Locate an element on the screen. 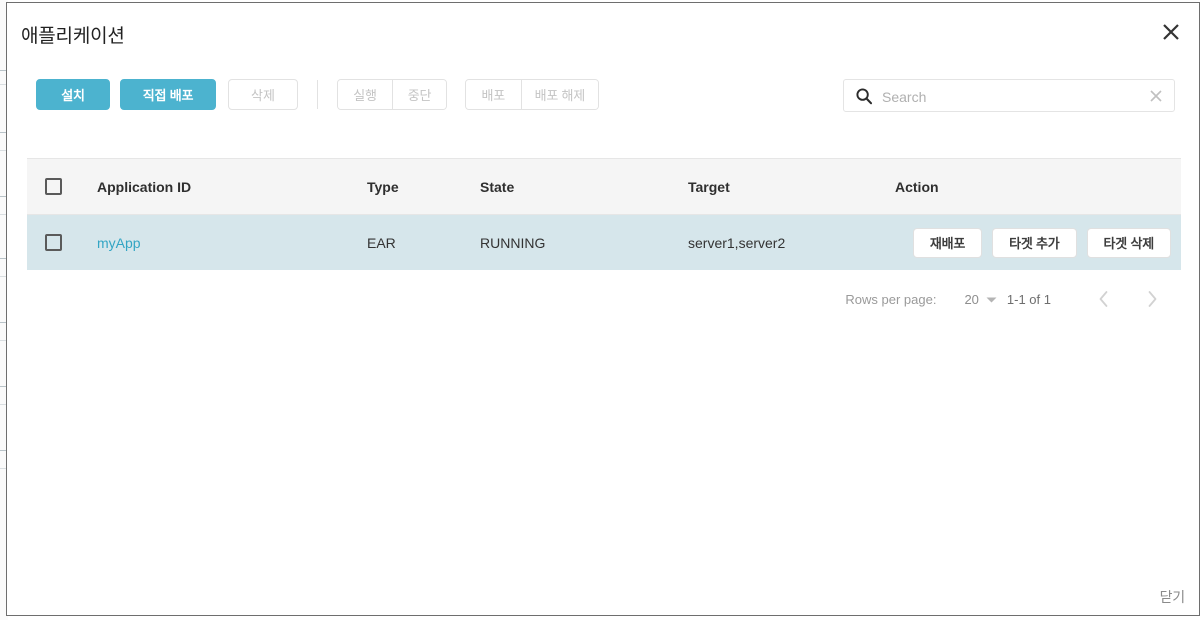 The image size is (1204, 620). rows-per-page-value: 20 is located at coordinates (971, 299).